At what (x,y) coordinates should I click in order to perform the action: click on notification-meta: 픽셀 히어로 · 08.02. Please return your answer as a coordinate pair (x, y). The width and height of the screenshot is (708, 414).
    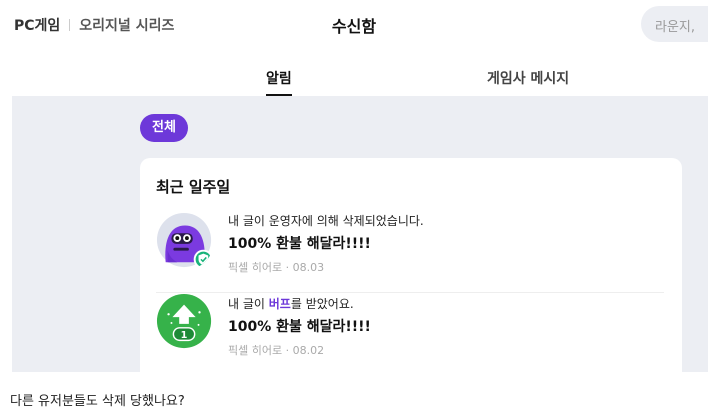
    Looking at the image, I should click on (276, 350).